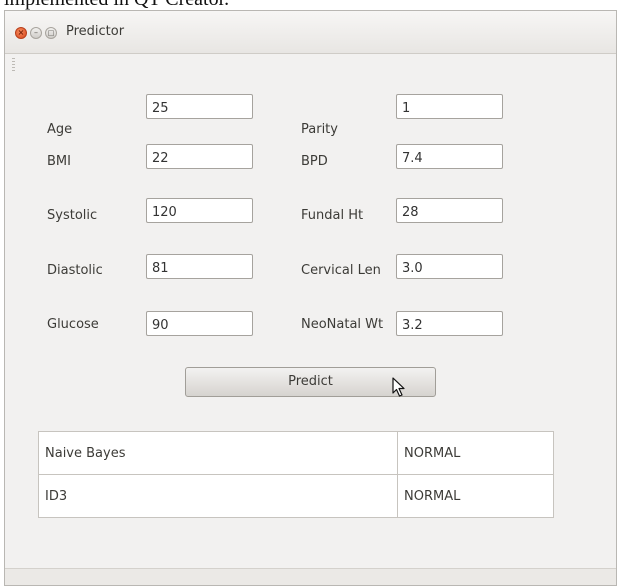 The width and height of the screenshot is (622, 587). What do you see at coordinates (73, 324) in the screenshot?
I see `glucose-label: Glucose` at bounding box center [73, 324].